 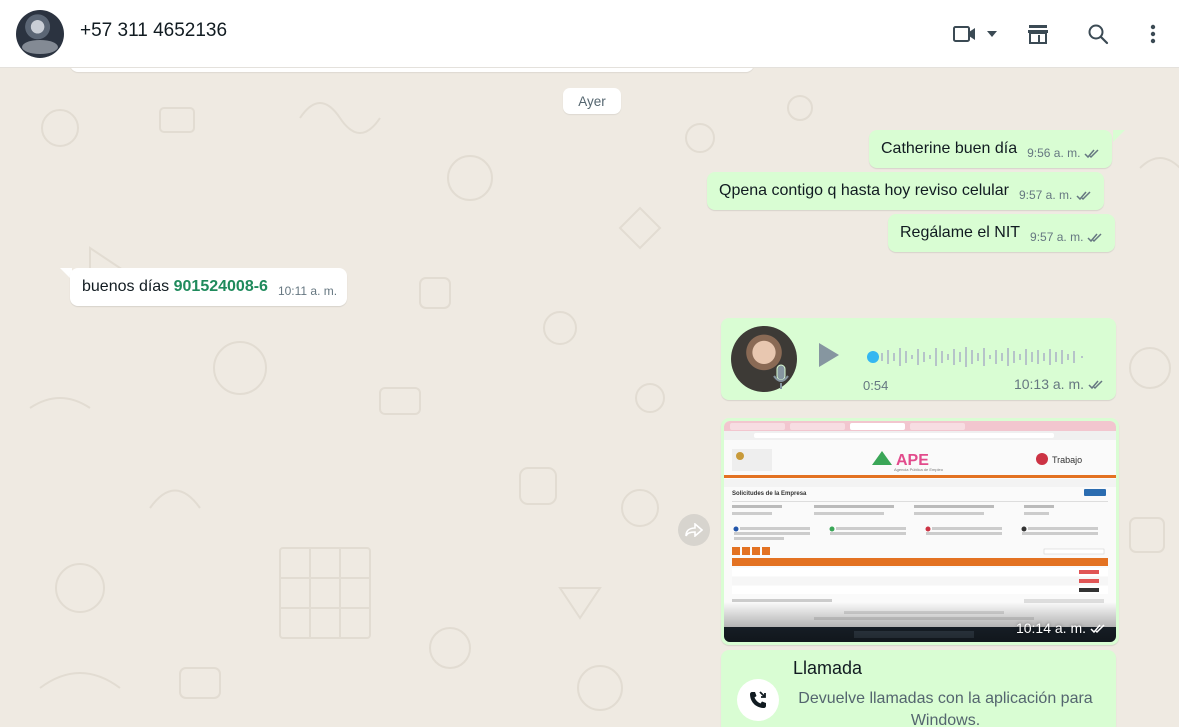 What do you see at coordinates (876, 385) in the screenshot?
I see `voice-duration: 0:54` at bounding box center [876, 385].